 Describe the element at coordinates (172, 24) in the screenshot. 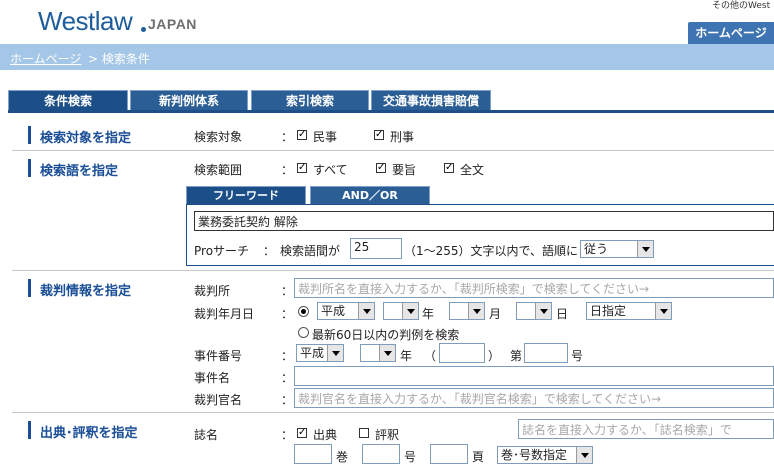

I see `logo-japan: JAPAN` at that location.